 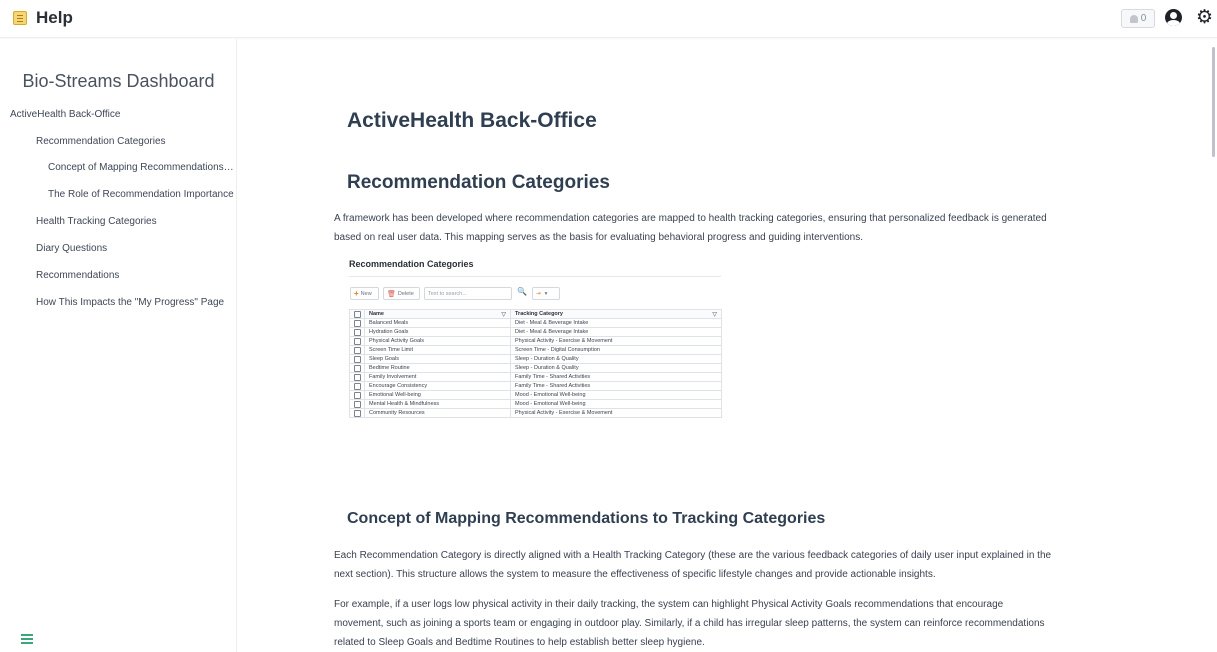 I want to click on page-title: Help, so click(x=54, y=17).